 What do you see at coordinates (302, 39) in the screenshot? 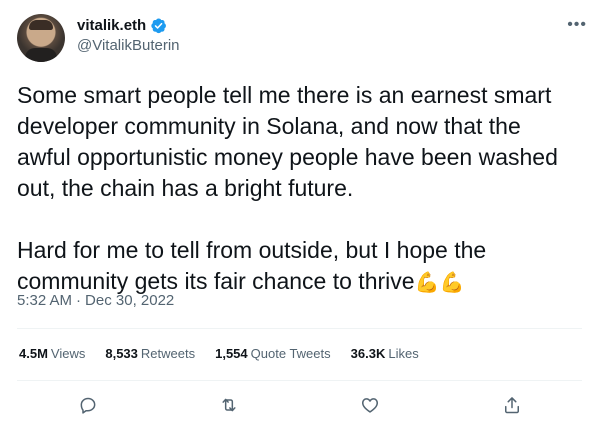
I see `tweet-header: vitalik.eth @VitalikButerin •••` at bounding box center [302, 39].